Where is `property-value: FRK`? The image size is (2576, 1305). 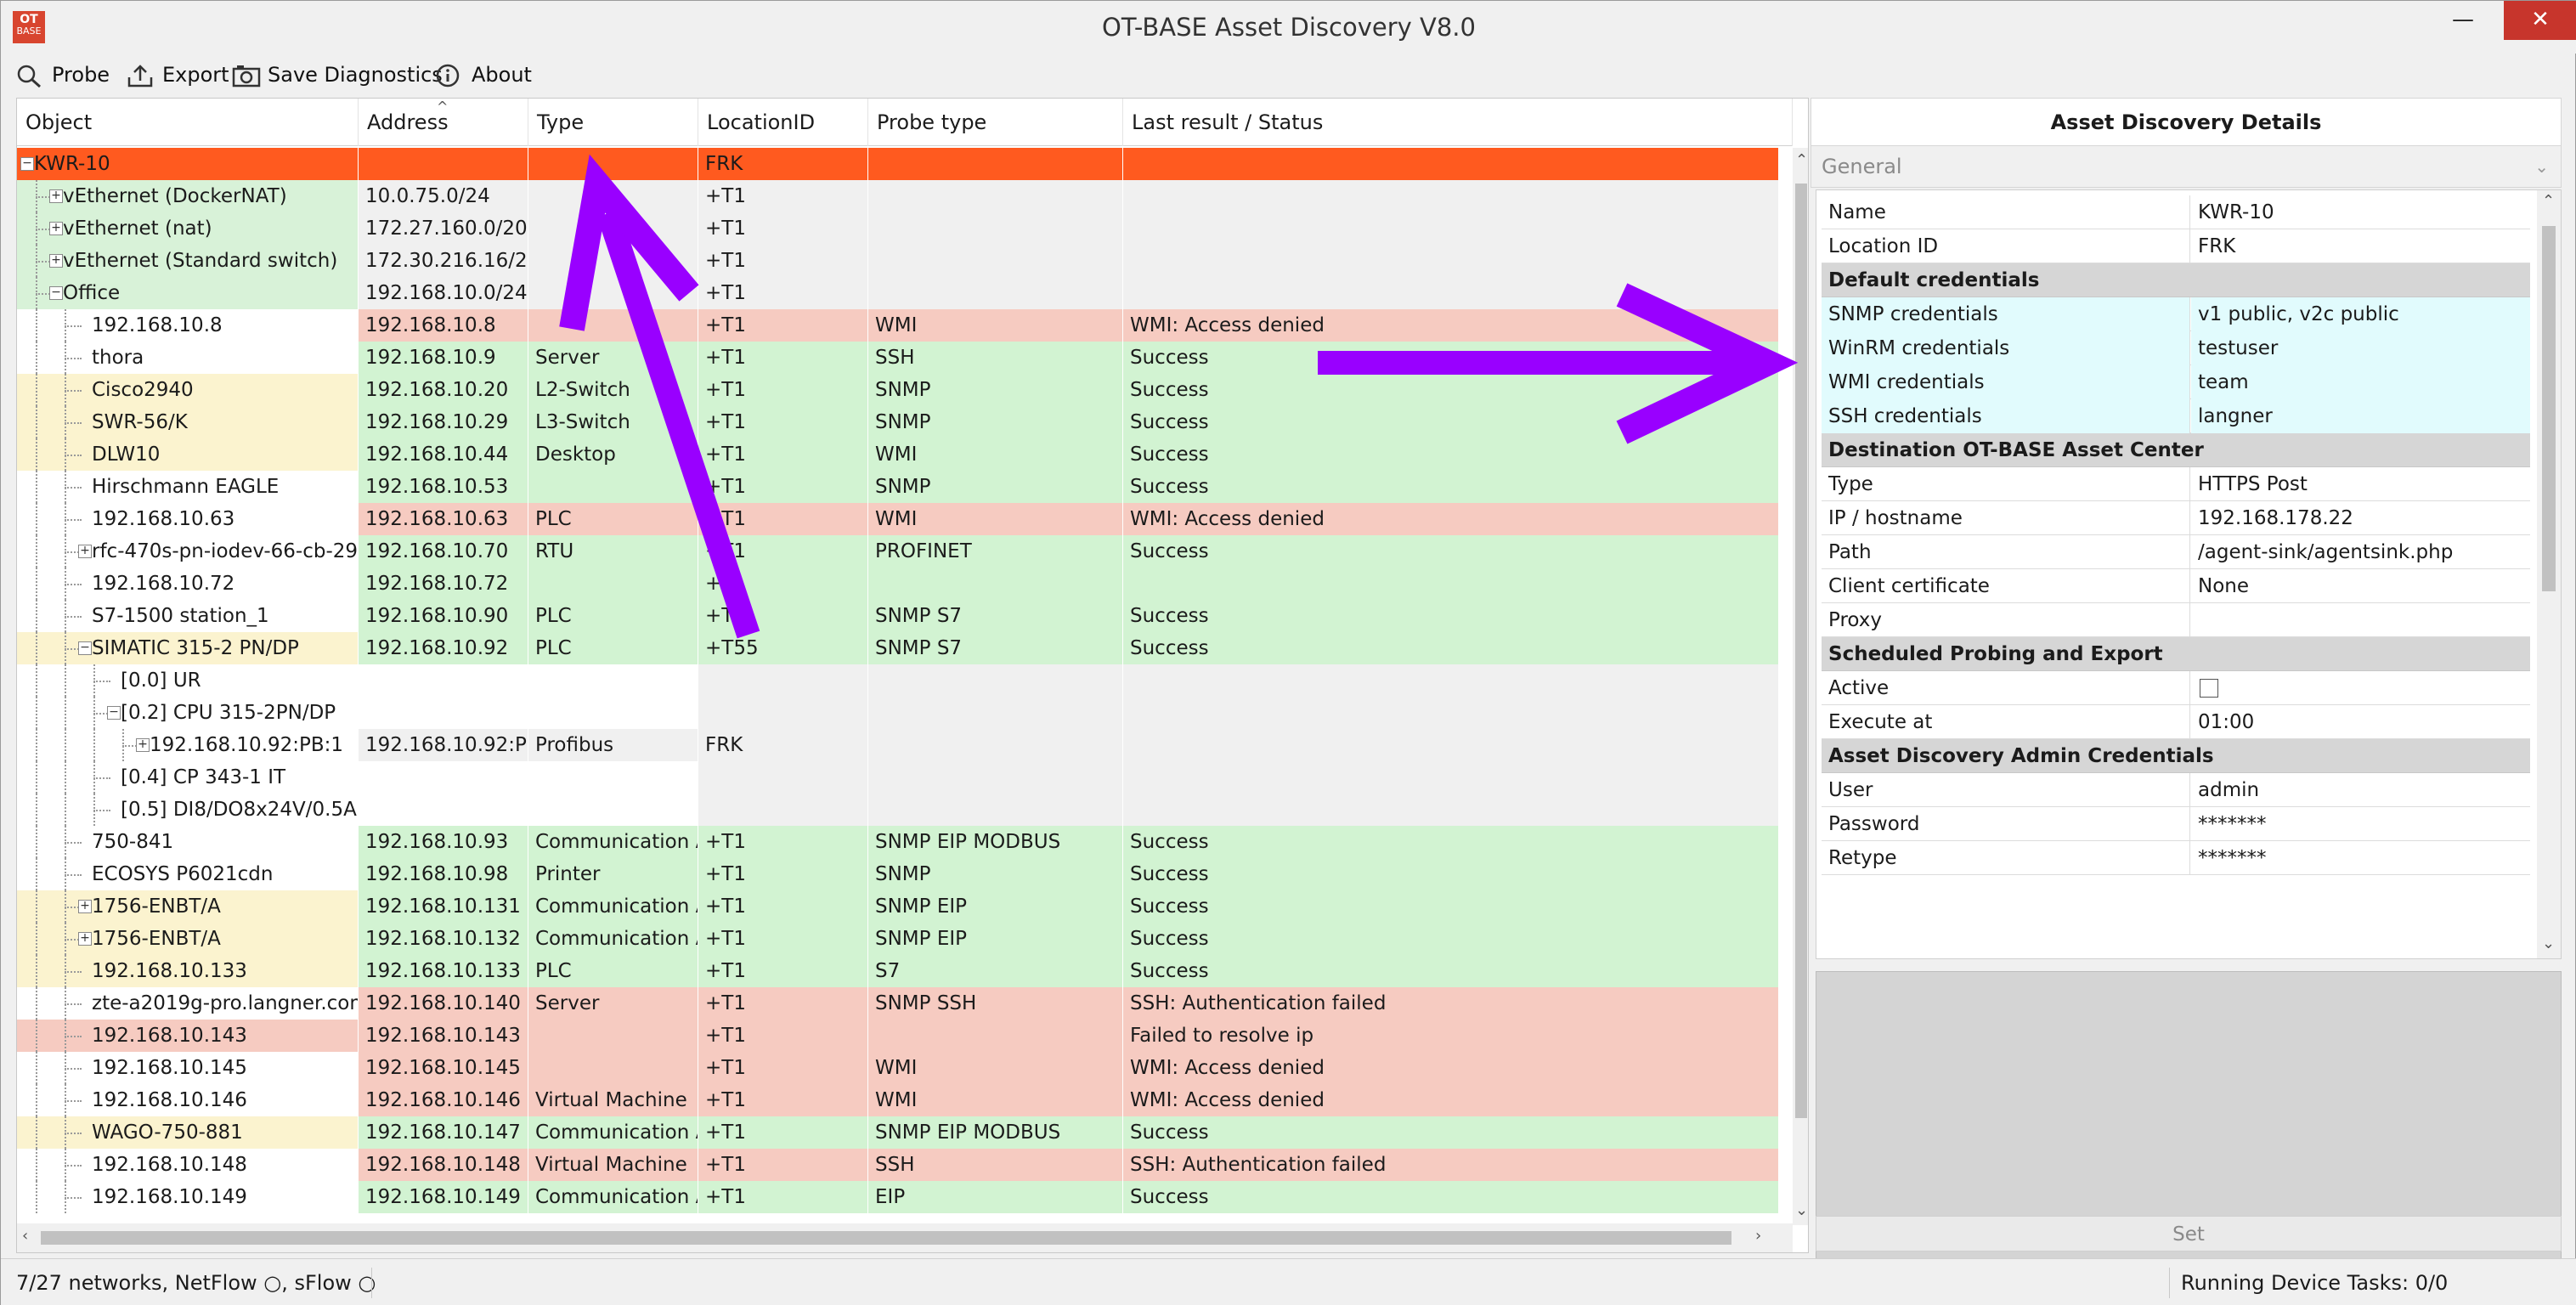
property-value: FRK is located at coordinates (2361, 246).